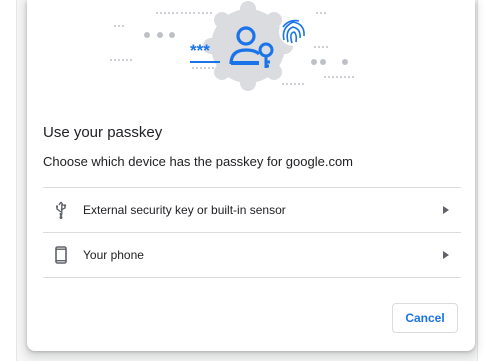 The width and height of the screenshot is (496, 361). Describe the element at coordinates (293, 32) in the screenshot. I see `fingerprint-icon` at that location.